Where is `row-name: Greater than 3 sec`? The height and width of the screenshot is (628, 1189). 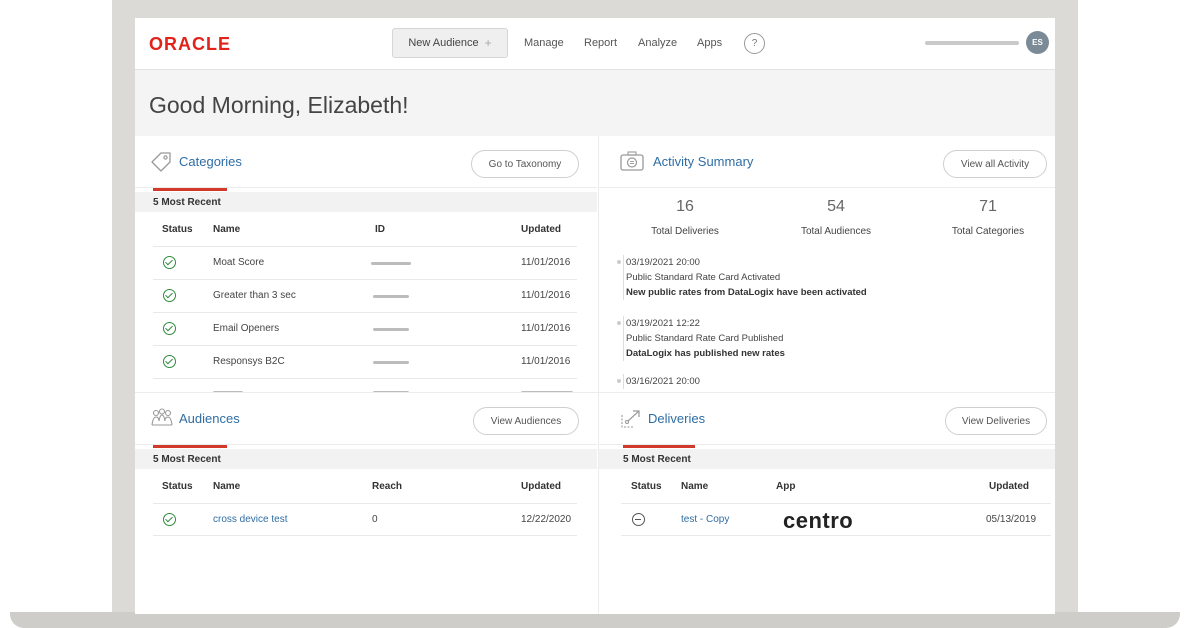 row-name: Greater than 3 sec is located at coordinates (254, 295).